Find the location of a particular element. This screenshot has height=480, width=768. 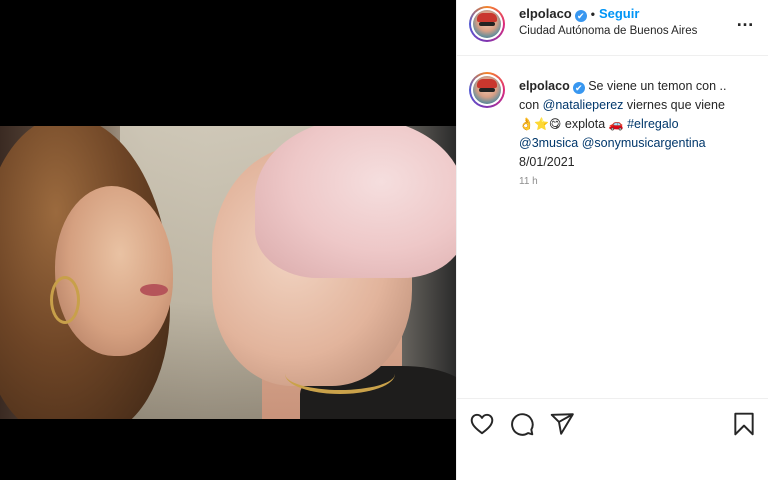

location-link: Ciudad Autónoma de Buenos Aires is located at coordinates (608, 31).